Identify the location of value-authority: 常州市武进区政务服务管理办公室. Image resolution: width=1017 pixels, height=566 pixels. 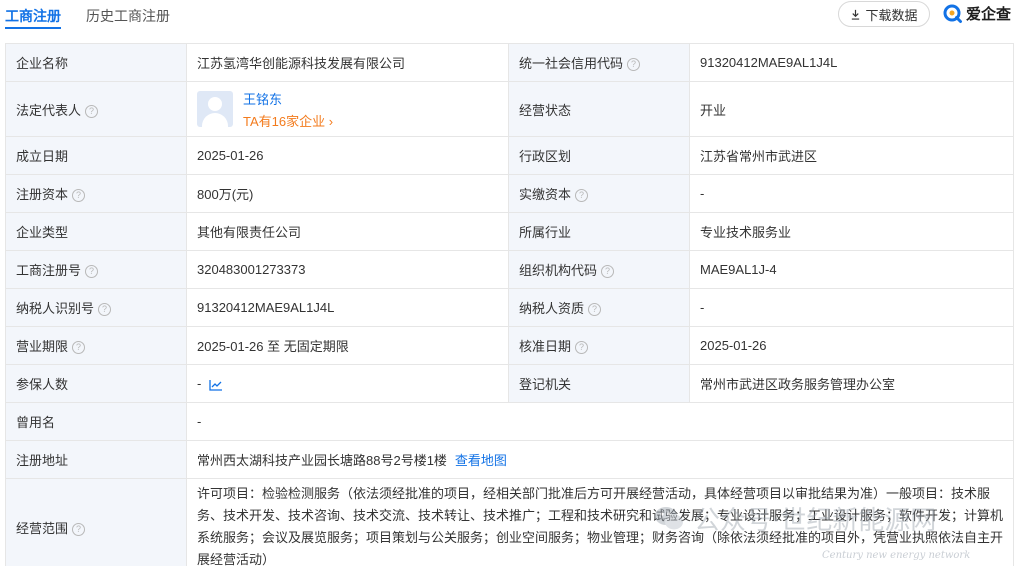
(851, 383).